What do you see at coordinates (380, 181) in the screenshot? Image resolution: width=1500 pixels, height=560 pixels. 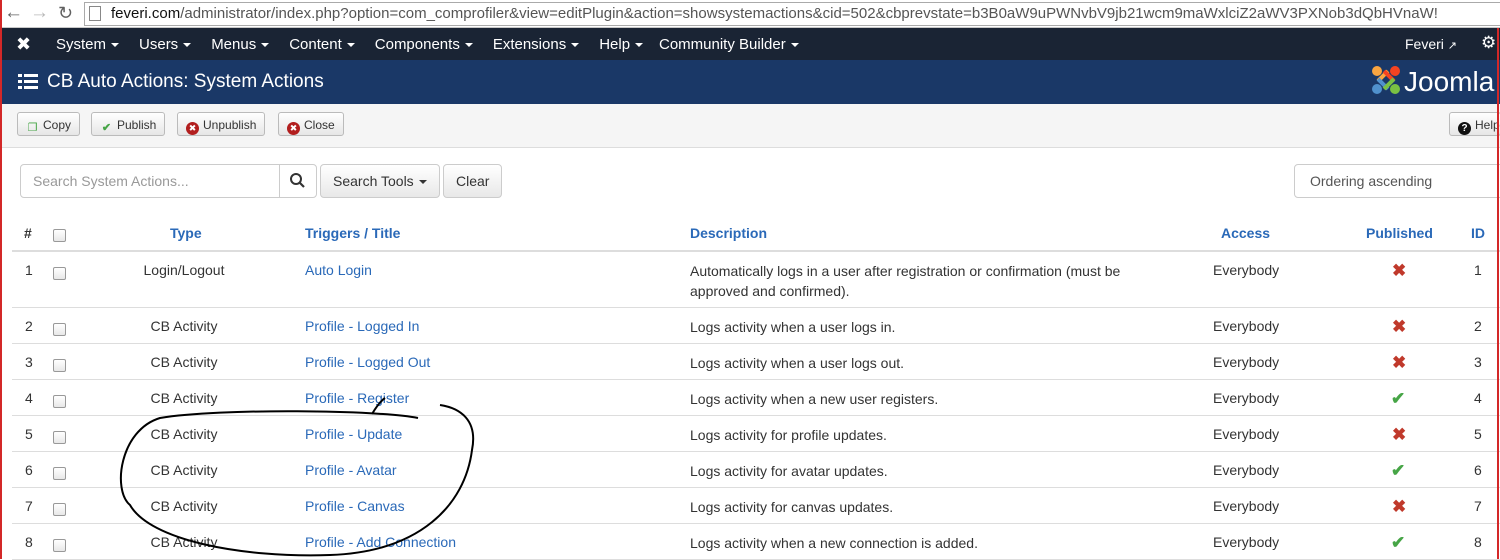 I see `search-tools-button: Search Tools` at bounding box center [380, 181].